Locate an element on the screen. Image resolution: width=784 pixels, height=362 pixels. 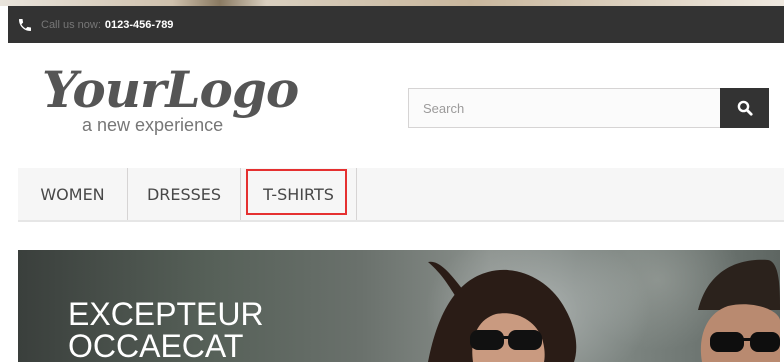
slider-heading-line: EXCEPTEUR is located at coordinates (166, 314).